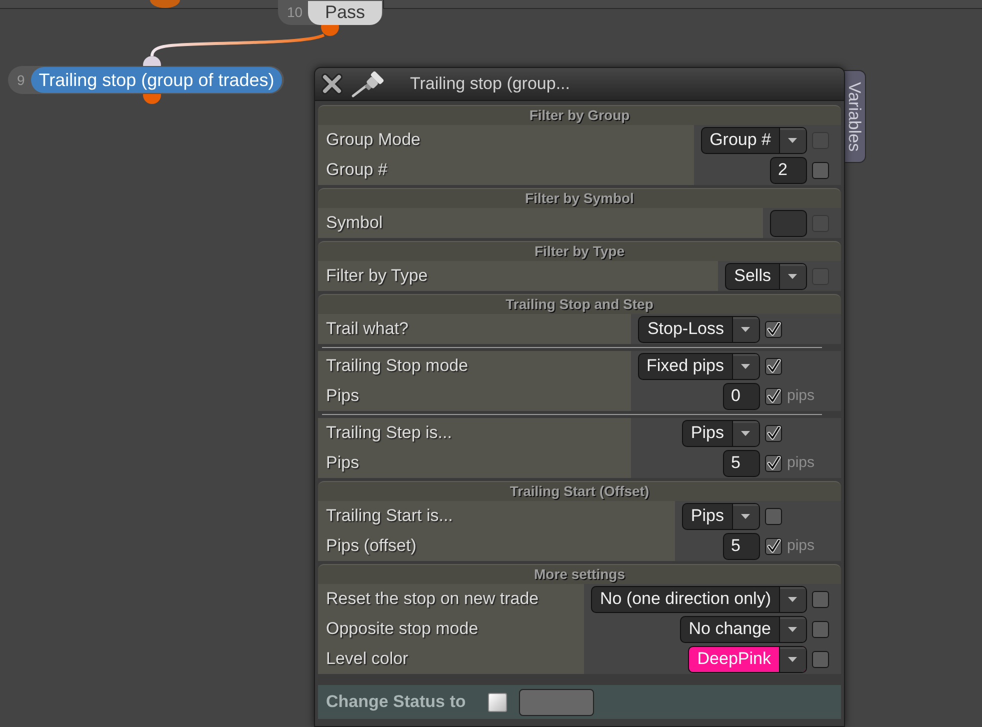  Describe the element at coordinates (766, 276) in the screenshot. I see `dropdown: Sells` at that location.